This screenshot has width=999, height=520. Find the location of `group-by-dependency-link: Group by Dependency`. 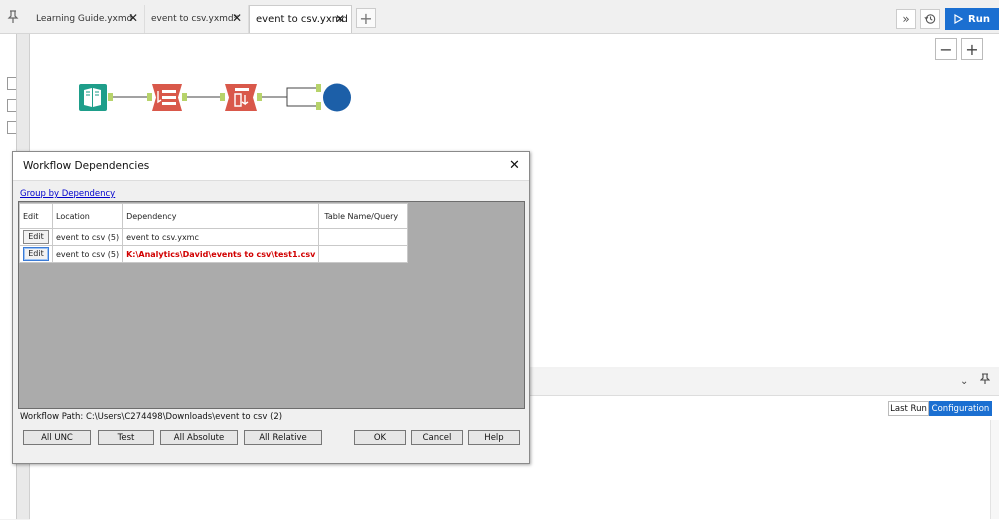

group-by-dependency-link: Group by Dependency is located at coordinates (67, 194).